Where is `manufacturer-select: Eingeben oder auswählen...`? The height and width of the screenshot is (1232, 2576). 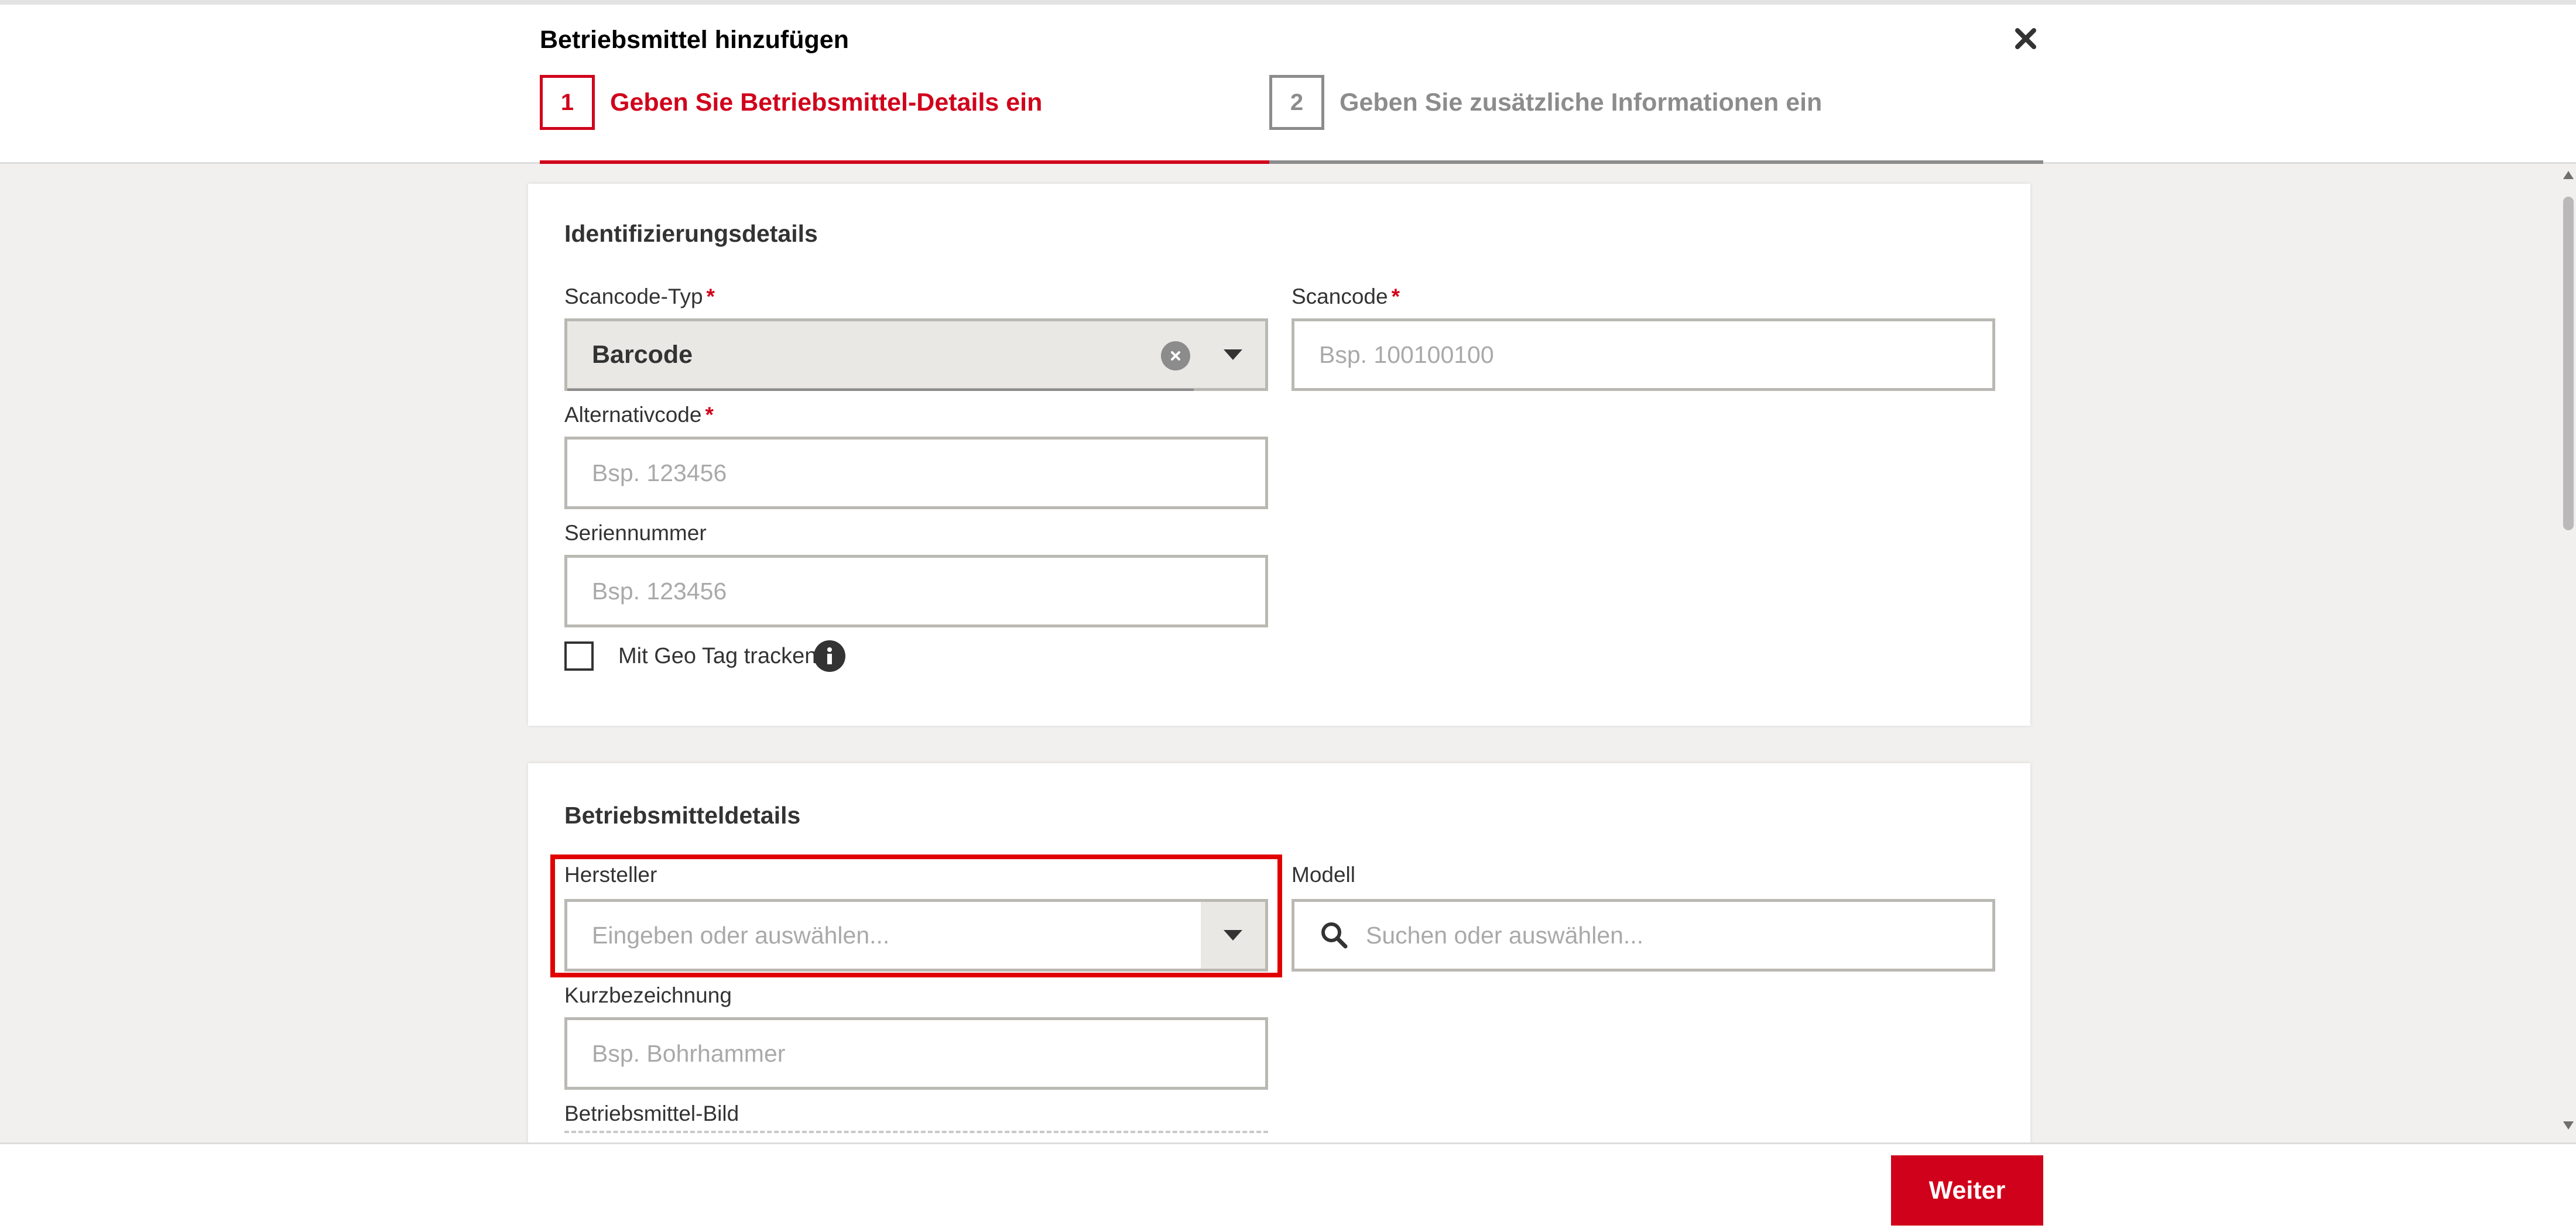
manufacturer-select: Eingeben oder auswählen... is located at coordinates (916, 935).